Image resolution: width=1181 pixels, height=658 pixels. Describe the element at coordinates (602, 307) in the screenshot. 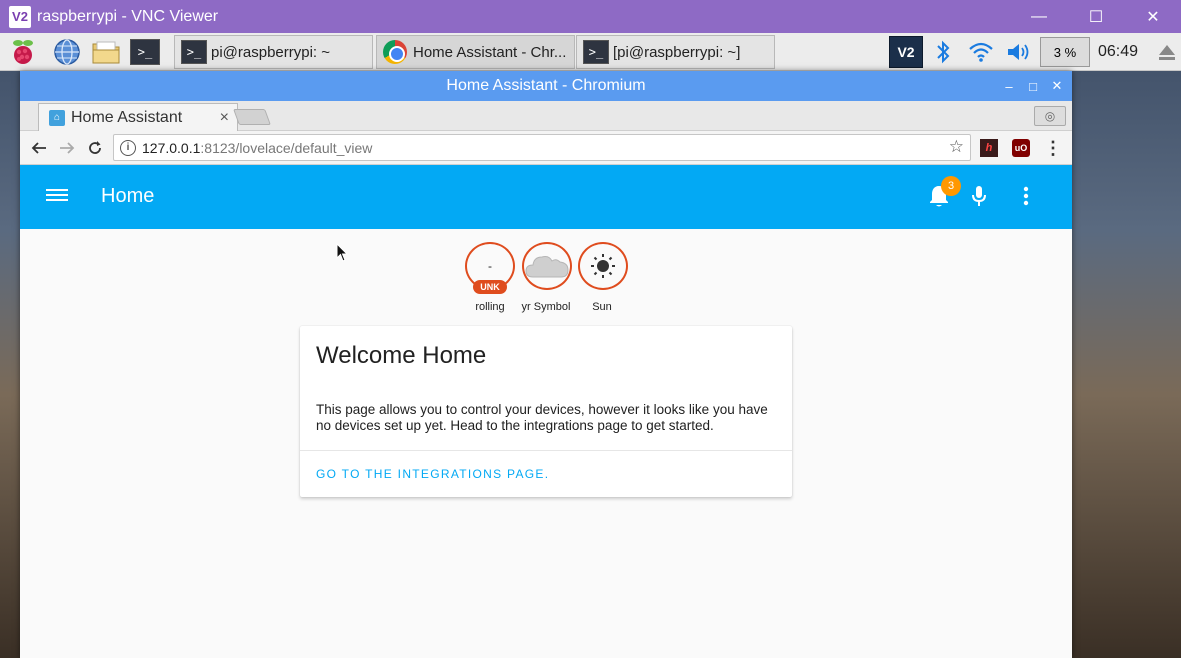

I see `badge-label: Sun` at that location.